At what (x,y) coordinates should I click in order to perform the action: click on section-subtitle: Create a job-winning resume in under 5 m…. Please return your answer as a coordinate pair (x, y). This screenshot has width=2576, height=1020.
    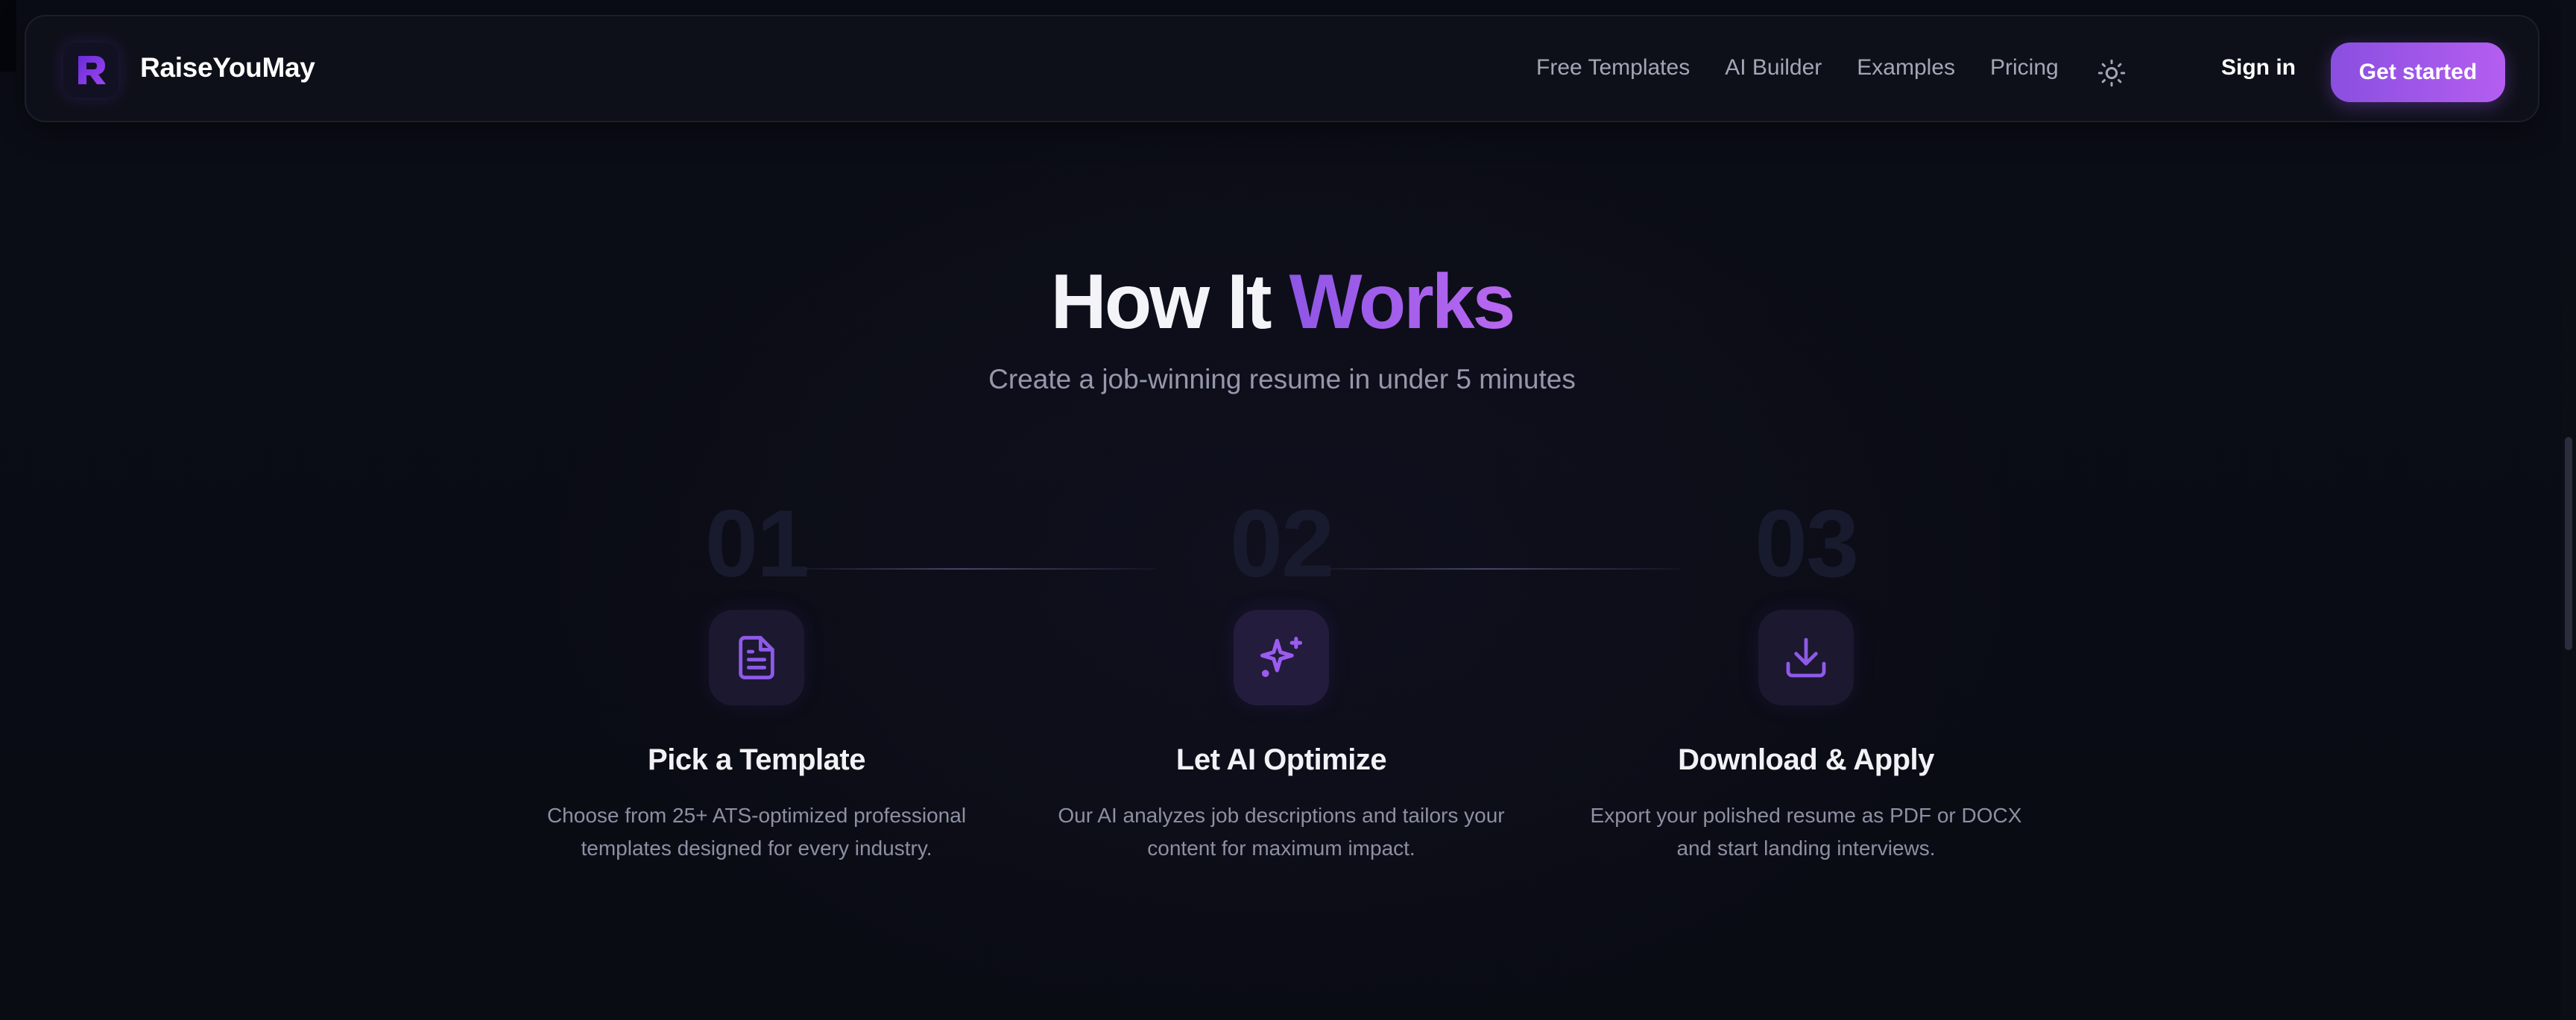
    Looking at the image, I should click on (1282, 379).